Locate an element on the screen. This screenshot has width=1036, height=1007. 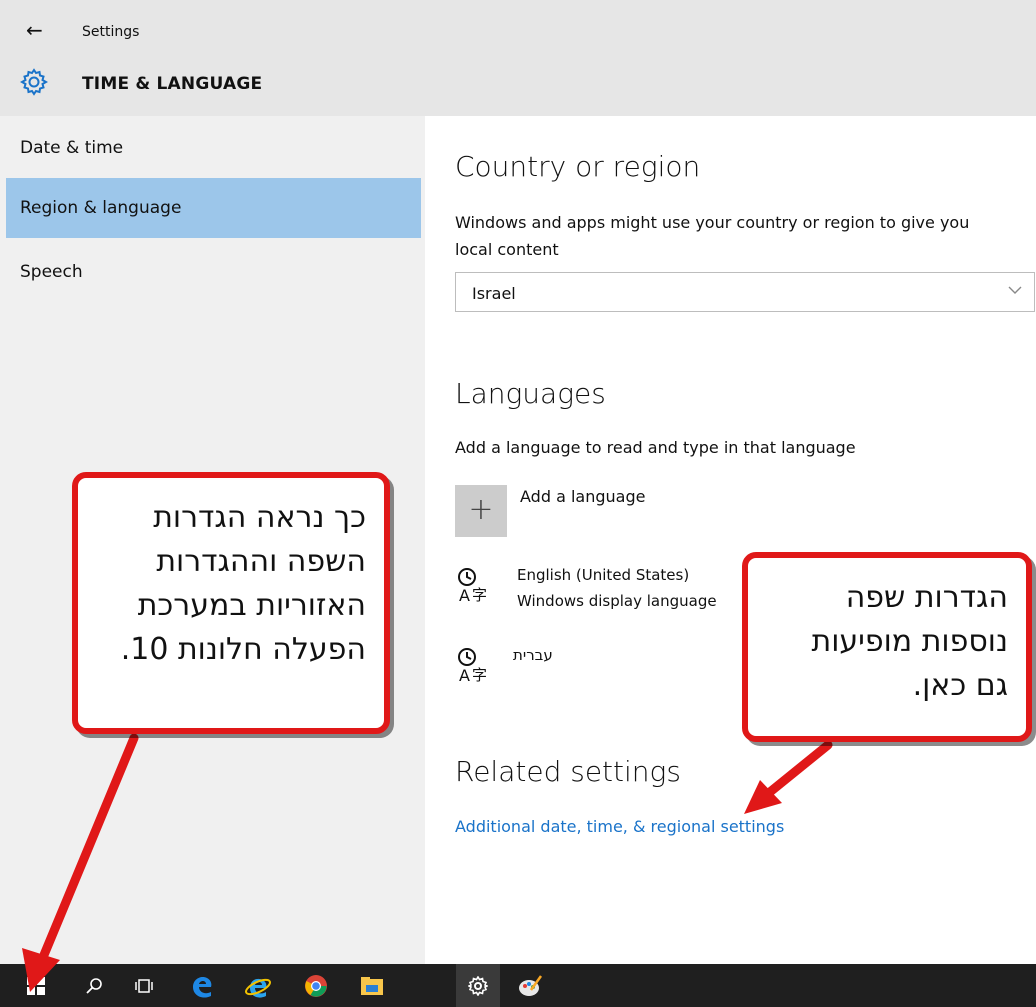
internet-explorer-icon is located at coordinates (258, 985).